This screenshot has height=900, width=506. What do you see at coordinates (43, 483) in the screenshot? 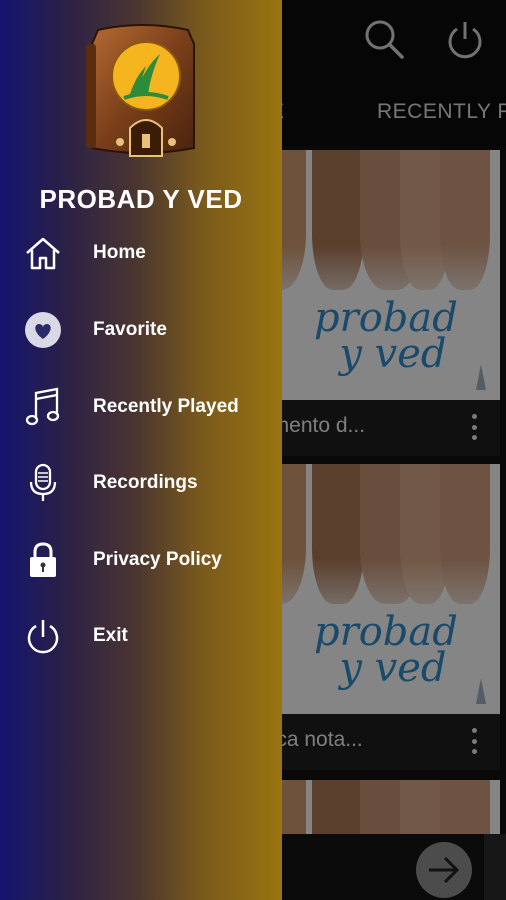
I see `microphone-icon` at bounding box center [43, 483].